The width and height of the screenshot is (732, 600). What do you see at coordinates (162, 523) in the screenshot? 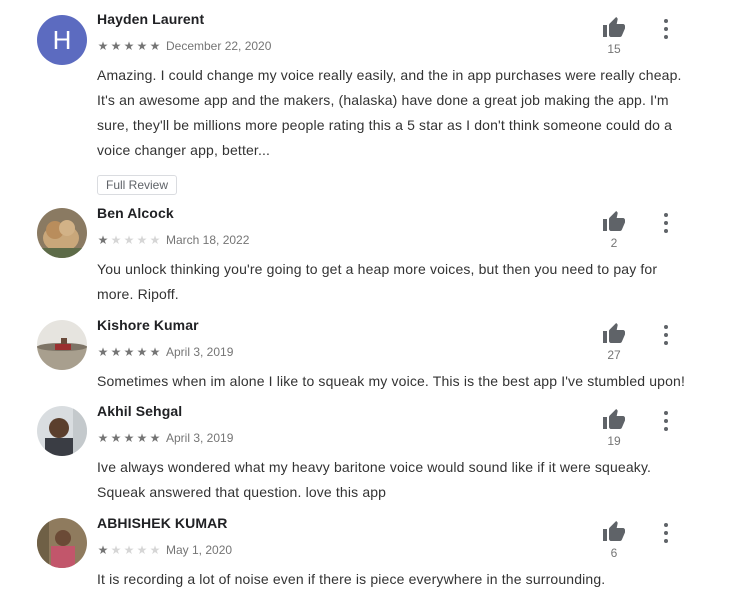
I see `reviewer-name: ABHISHEK KUMAR` at bounding box center [162, 523].